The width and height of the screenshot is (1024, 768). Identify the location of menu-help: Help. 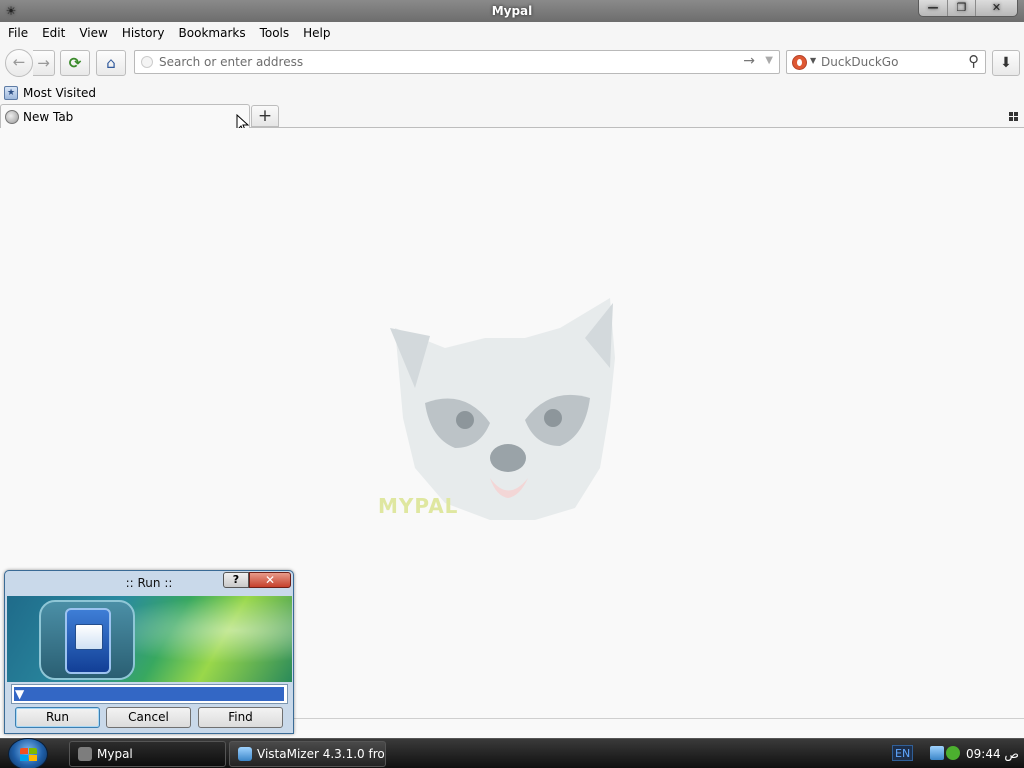
(316, 33).